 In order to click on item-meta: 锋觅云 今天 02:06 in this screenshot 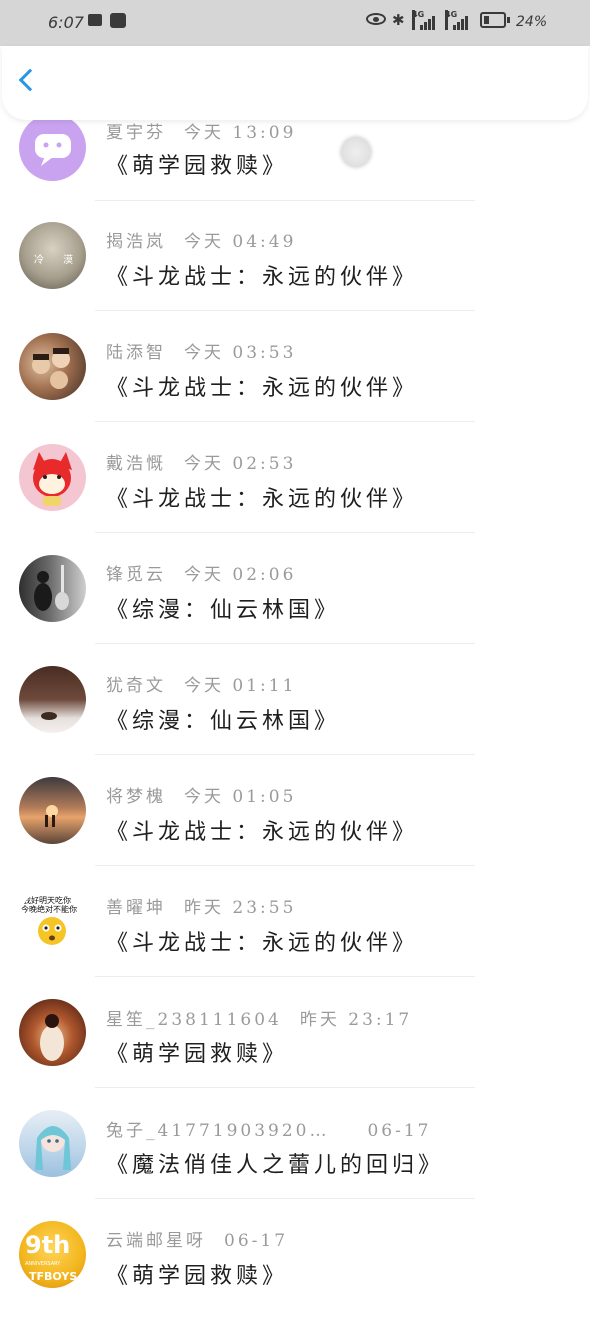, I will do `click(201, 572)`.